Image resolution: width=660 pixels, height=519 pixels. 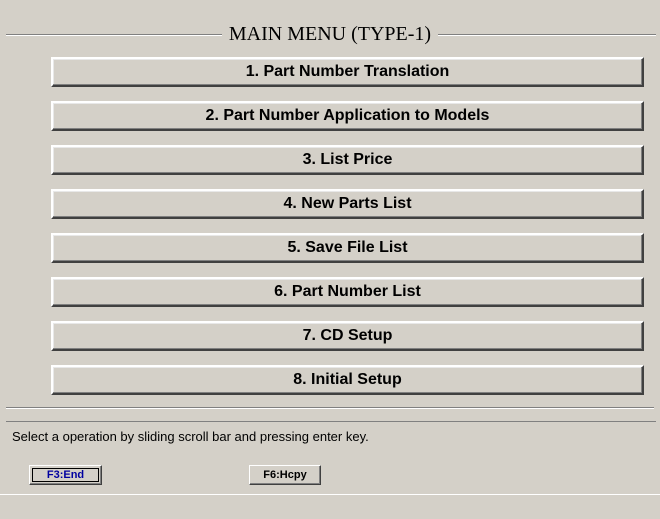 I want to click on menu-item-part-number-list: 6. Part Number List, so click(x=347, y=292).